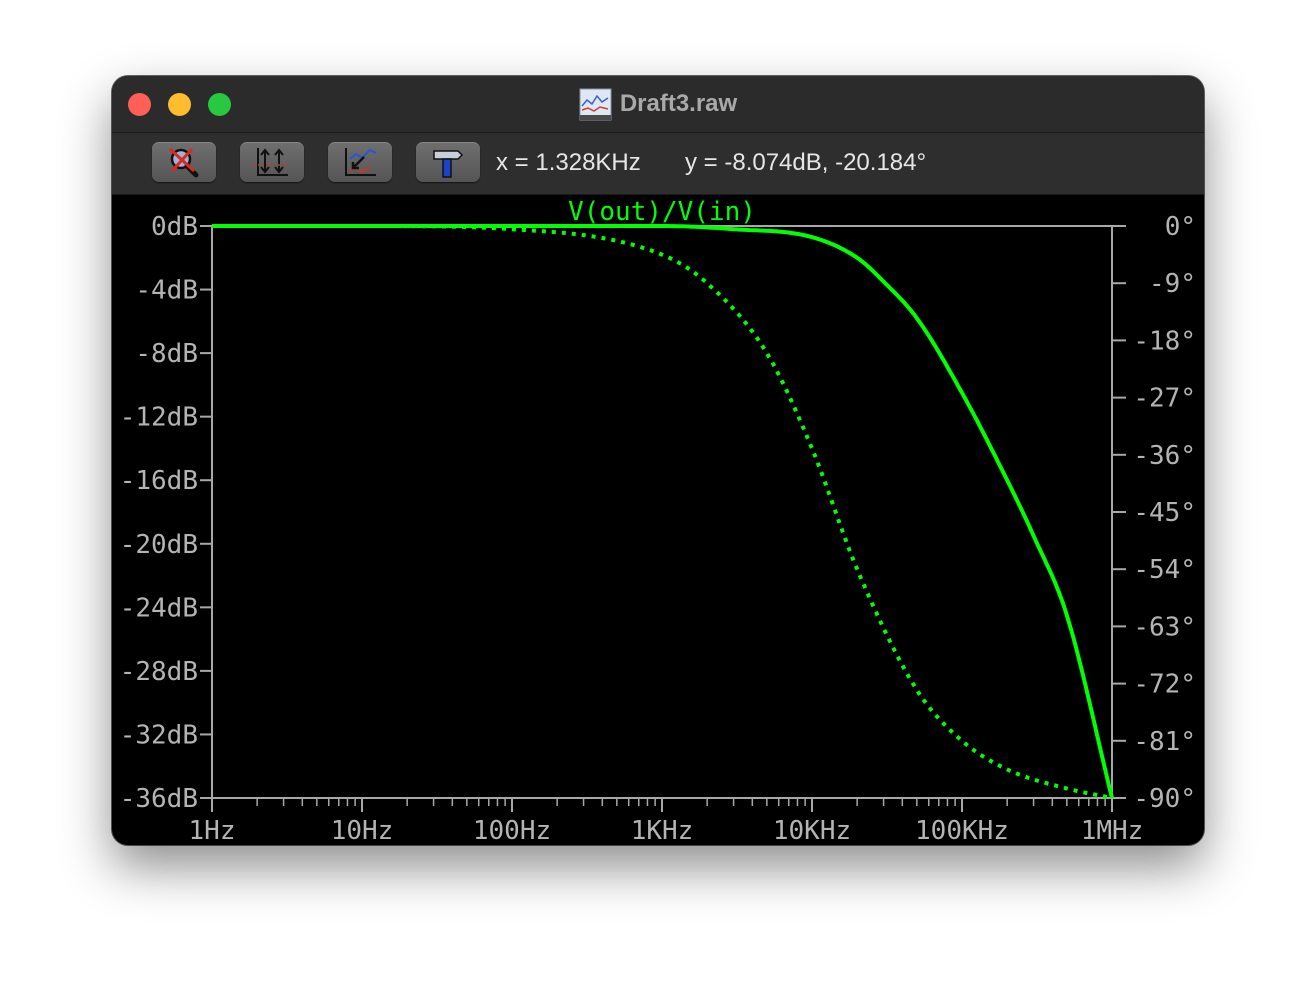  Describe the element at coordinates (1180, 227) in the screenshot. I see `y2-tick-label: 0°` at that location.